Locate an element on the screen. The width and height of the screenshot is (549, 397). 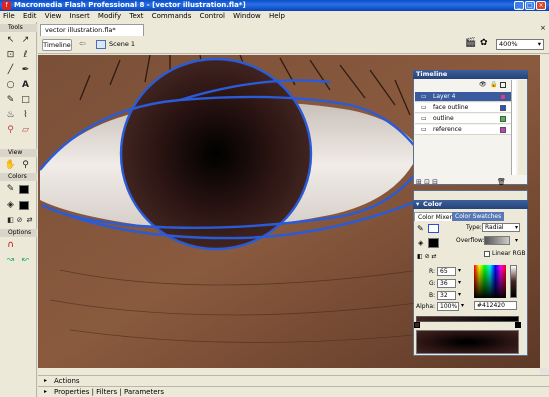
color-swap-icons: ◧ ⊘ ⇄ is located at coordinates (427, 256).